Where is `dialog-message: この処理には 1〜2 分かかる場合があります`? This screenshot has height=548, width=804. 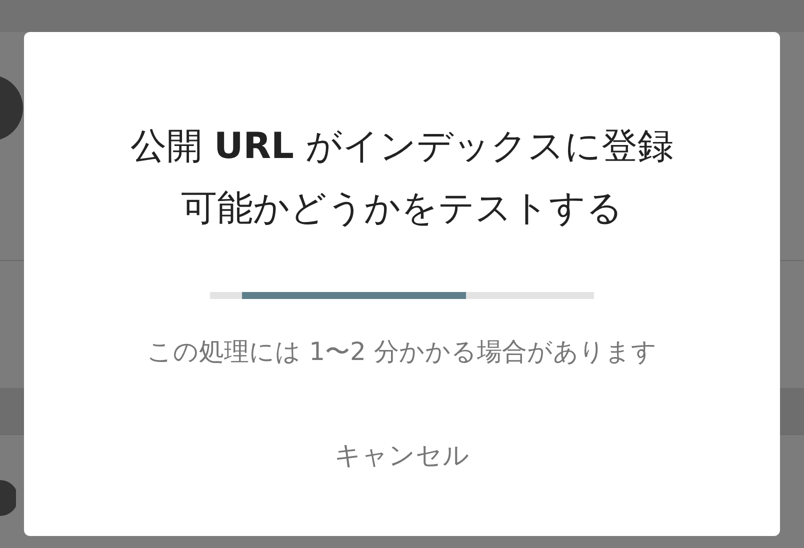 dialog-message: この処理には 1〜2 分かかる場合があります is located at coordinates (402, 352).